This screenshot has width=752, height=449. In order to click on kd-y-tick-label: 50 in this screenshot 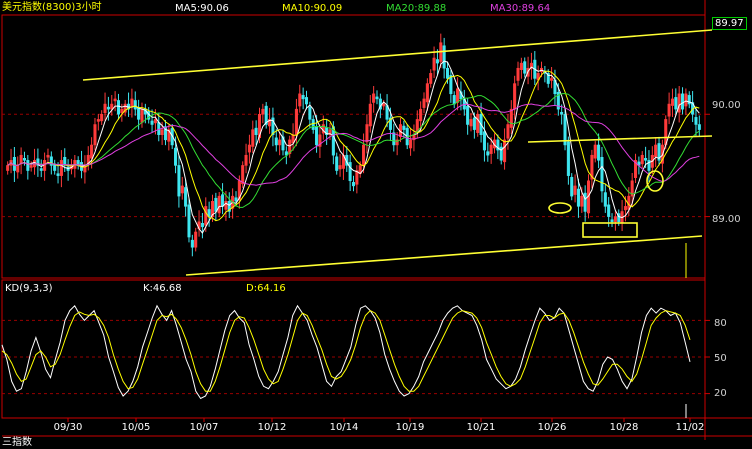, I will do `click(720, 358)`.